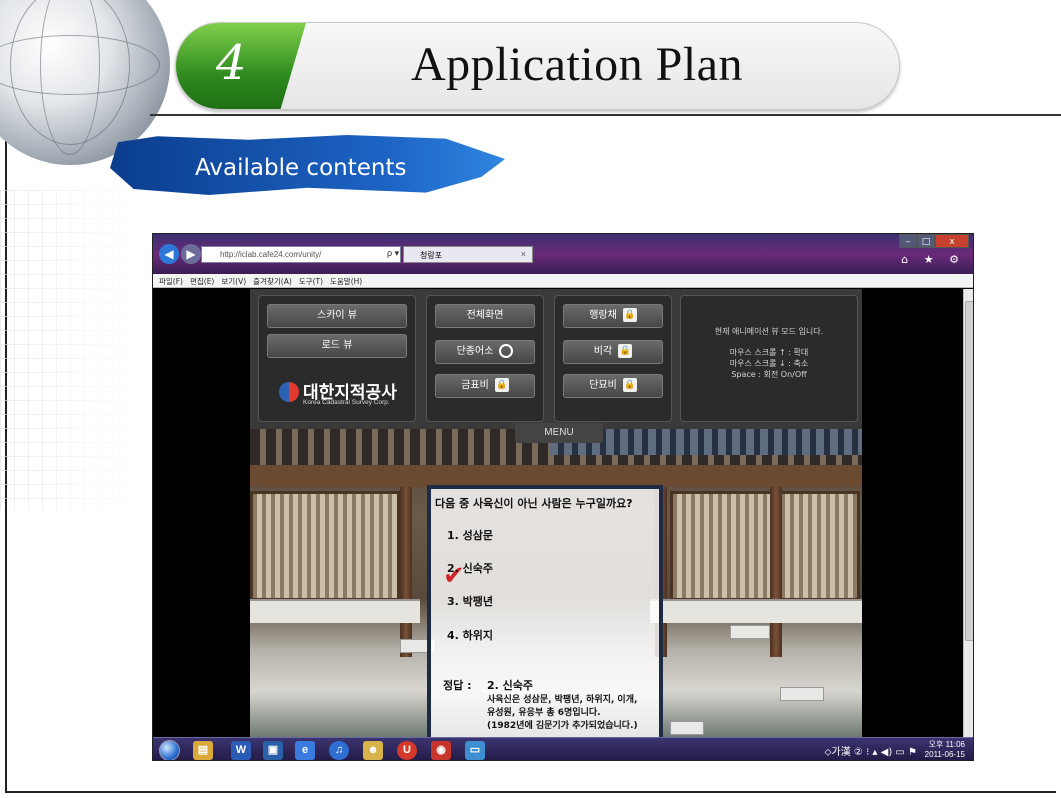 The height and width of the screenshot is (798, 1061). I want to click on slide-title: Application Plan, so click(577, 64).